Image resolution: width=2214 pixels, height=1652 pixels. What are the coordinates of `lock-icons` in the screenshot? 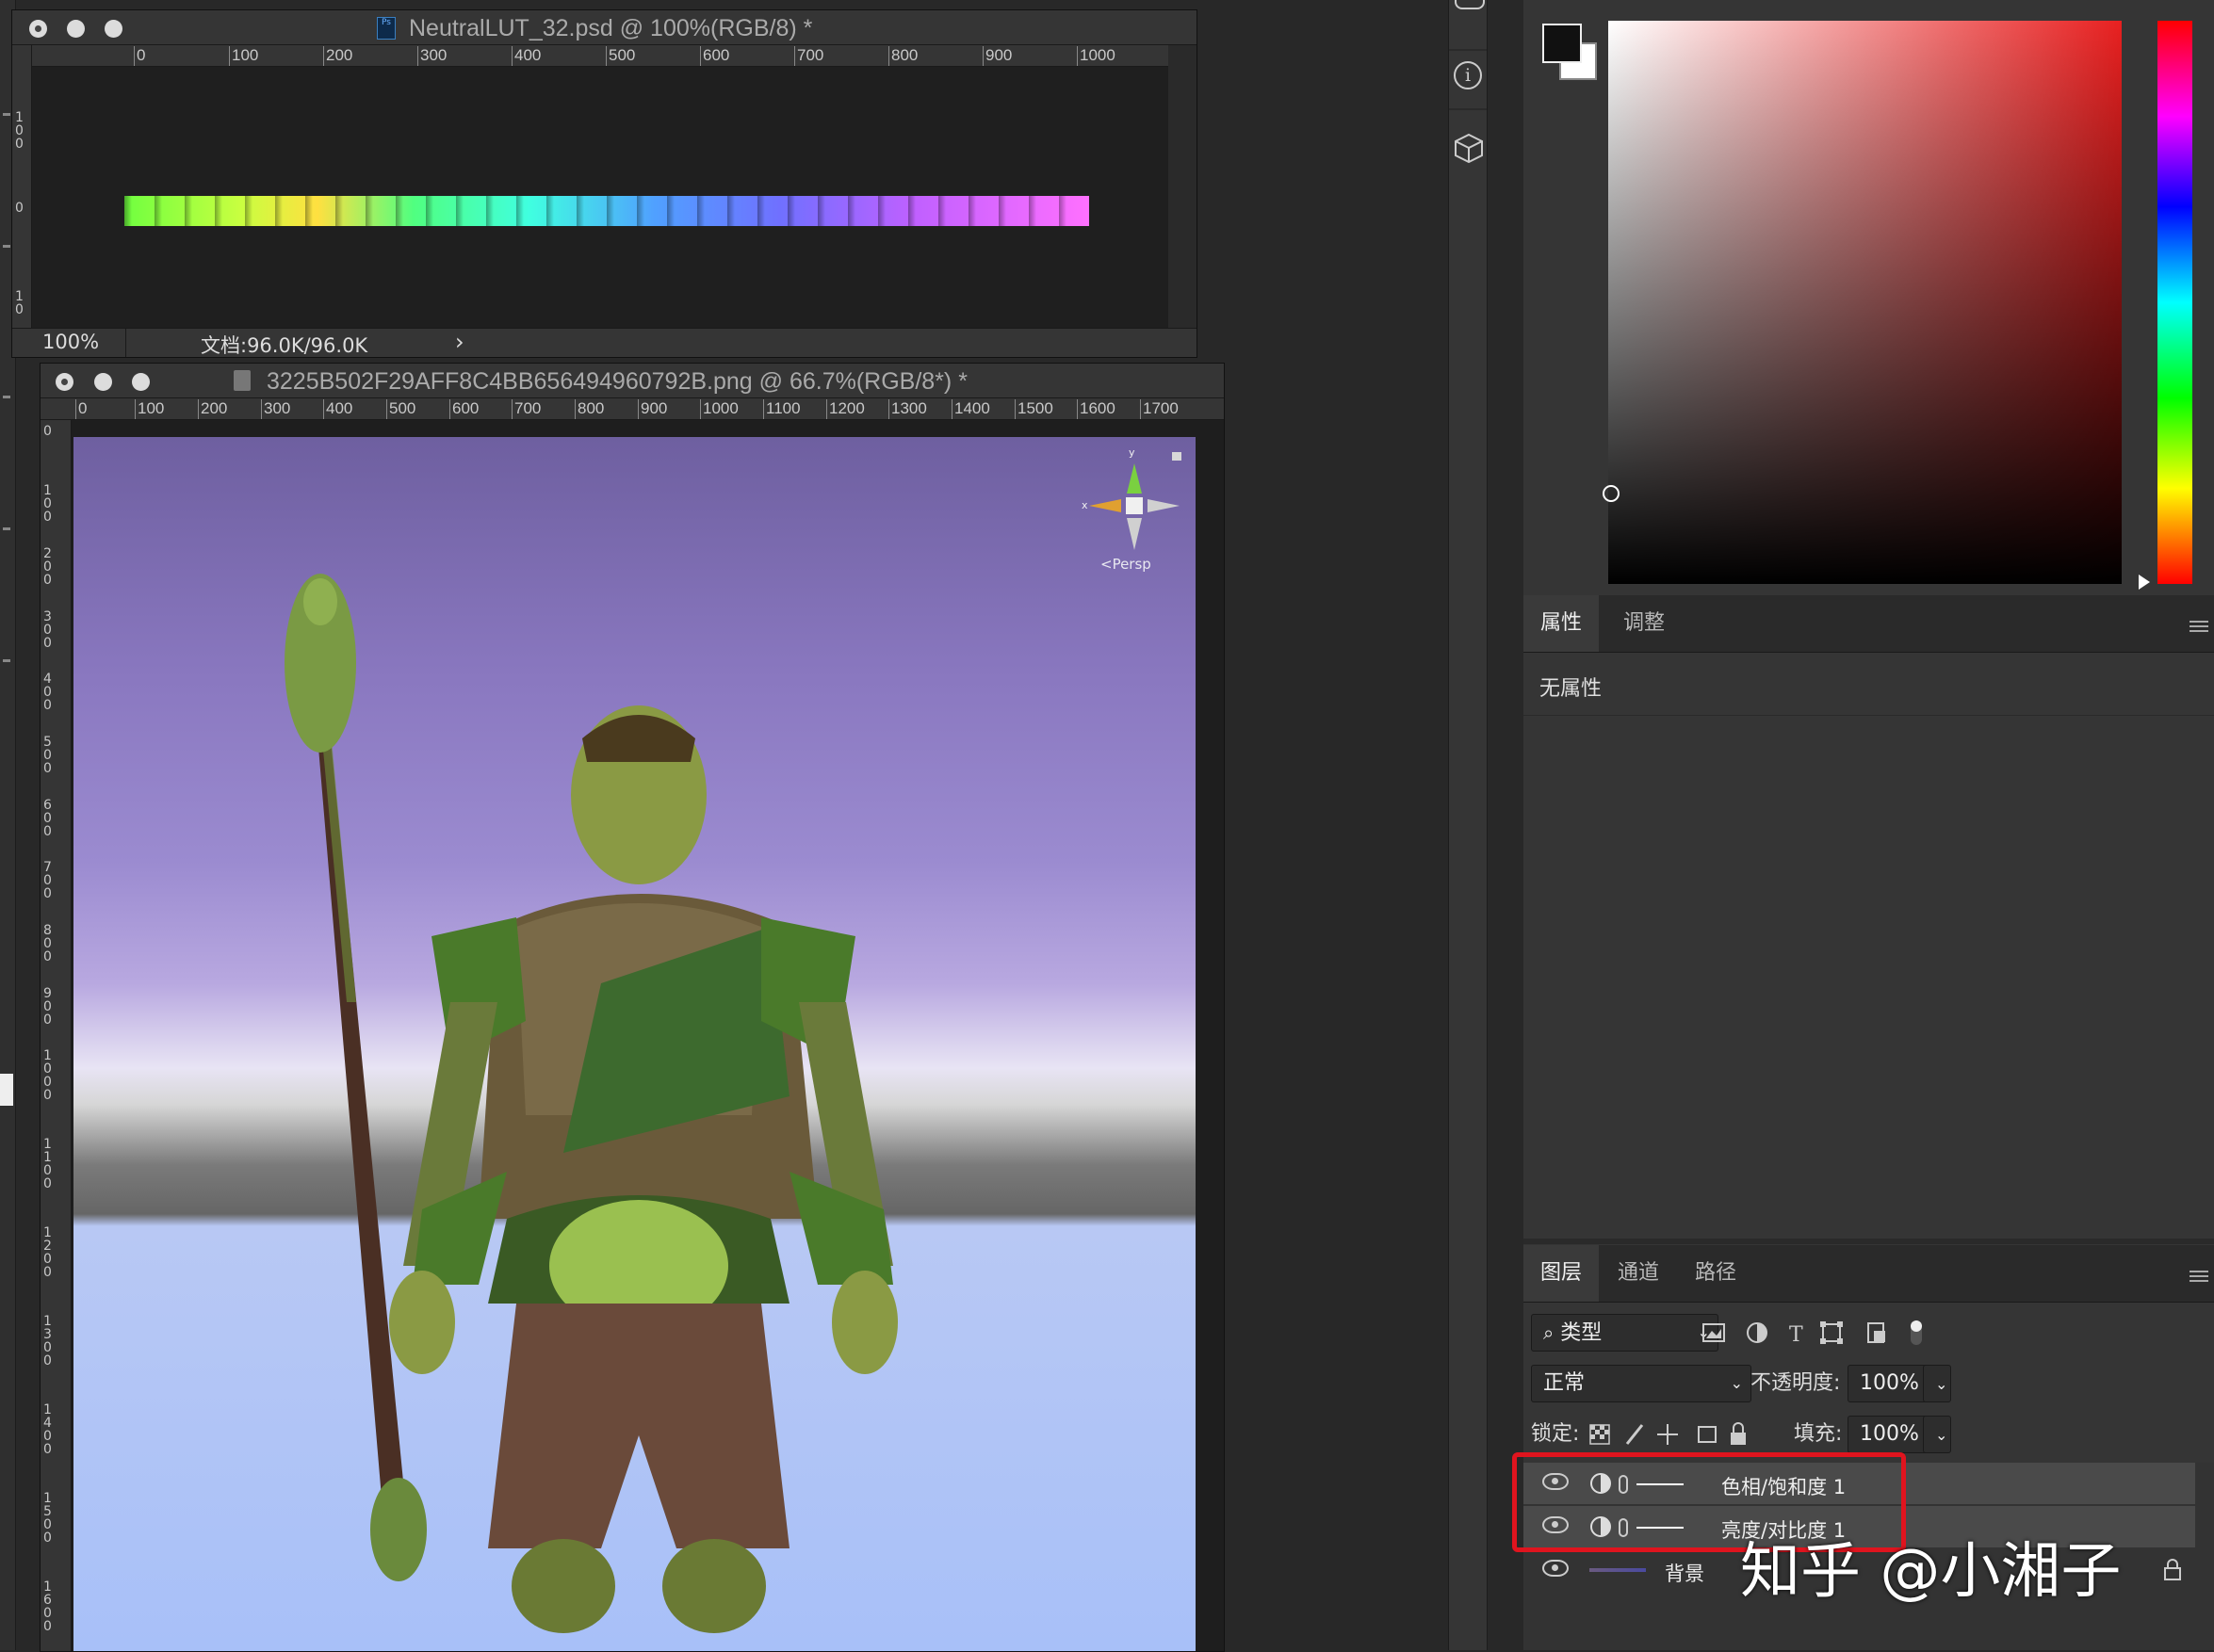 It's located at (1691, 1434).